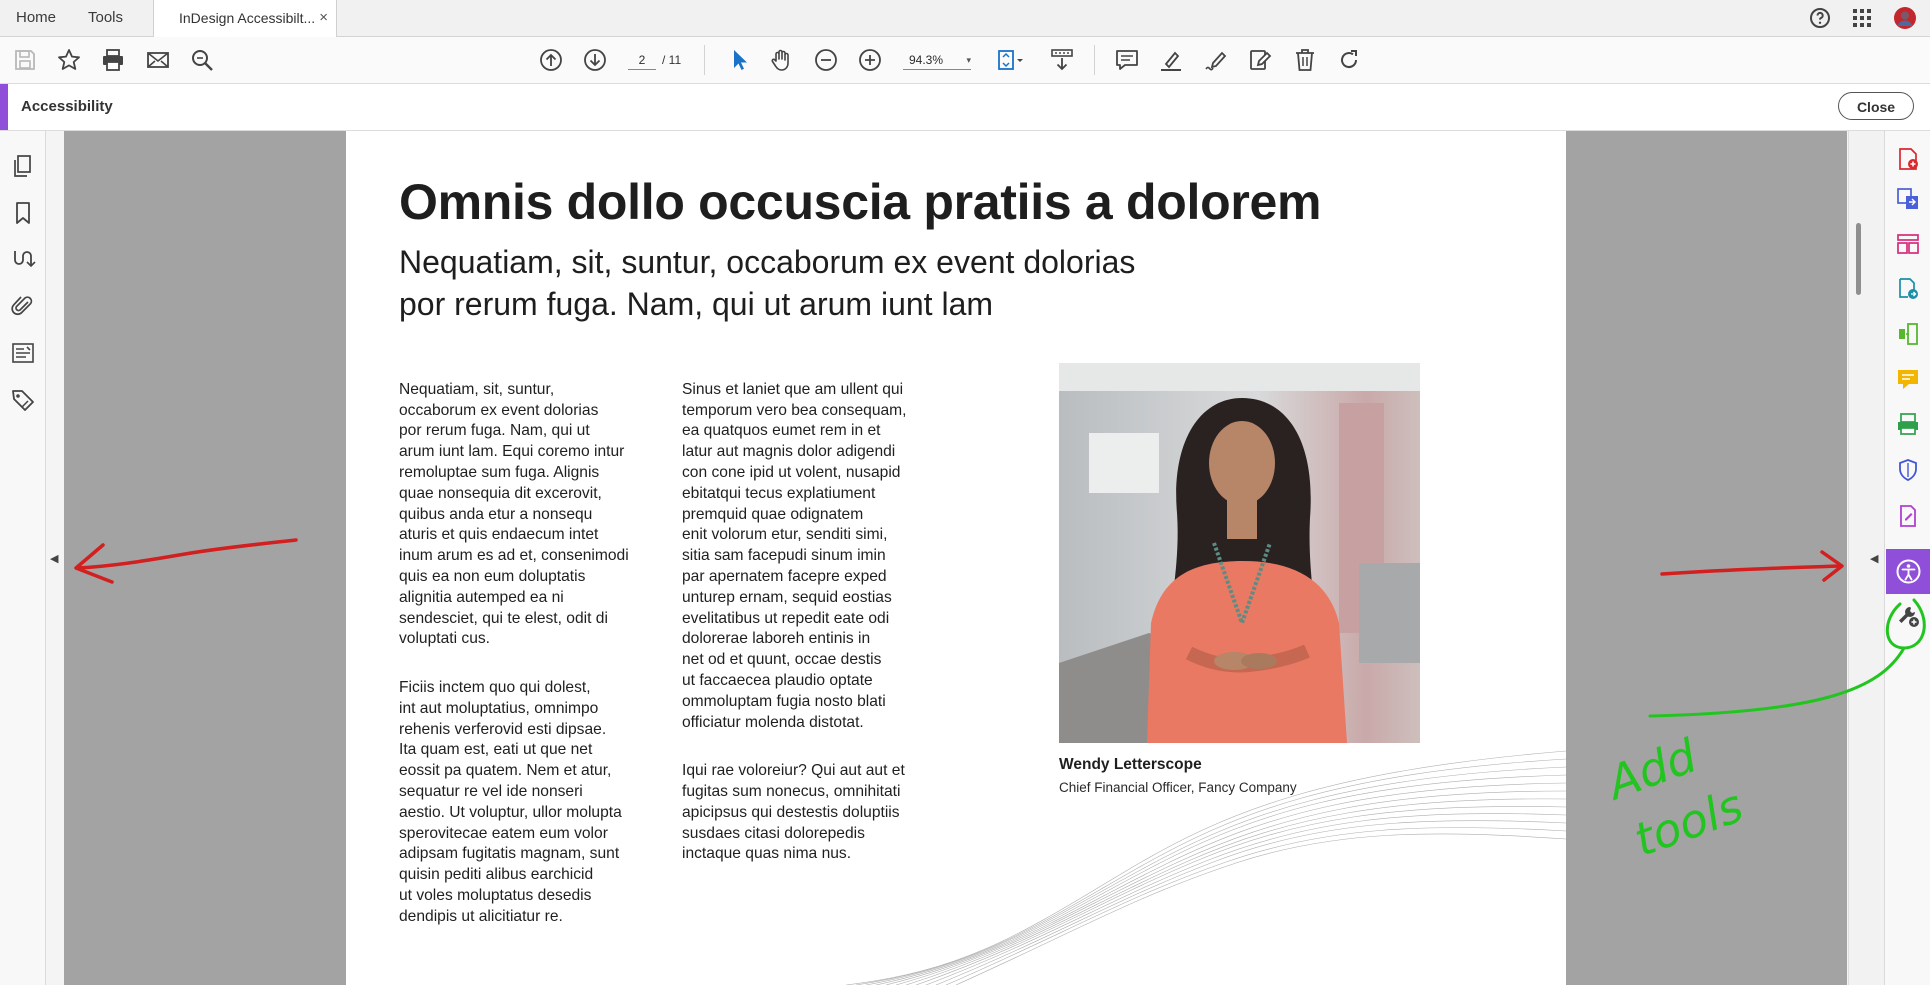 Image resolution: width=1930 pixels, height=985 pixels. What do you see at coordinates (1908, 289) in the screenshot?
I see `combine-files-icon` at bounding box center [1908, 289].